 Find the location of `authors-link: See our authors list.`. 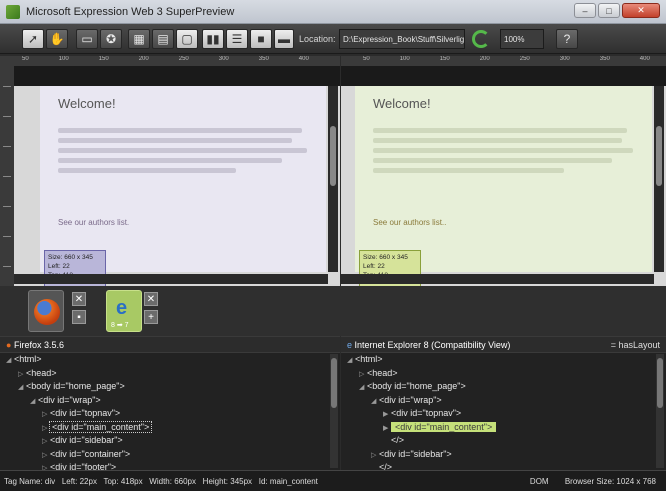

authors-link: See our authors list. is located at coordinates (93, 222).